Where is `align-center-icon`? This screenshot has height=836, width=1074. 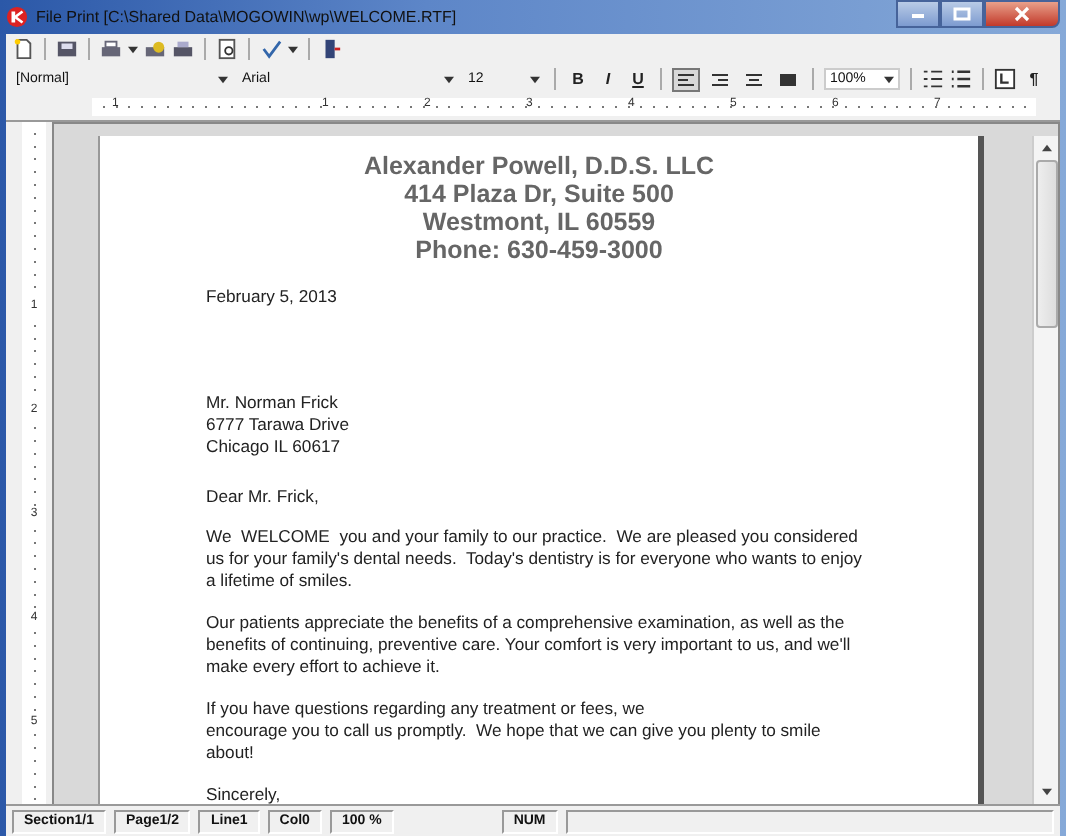
align-center-icon is located at coordinates (754, 79).